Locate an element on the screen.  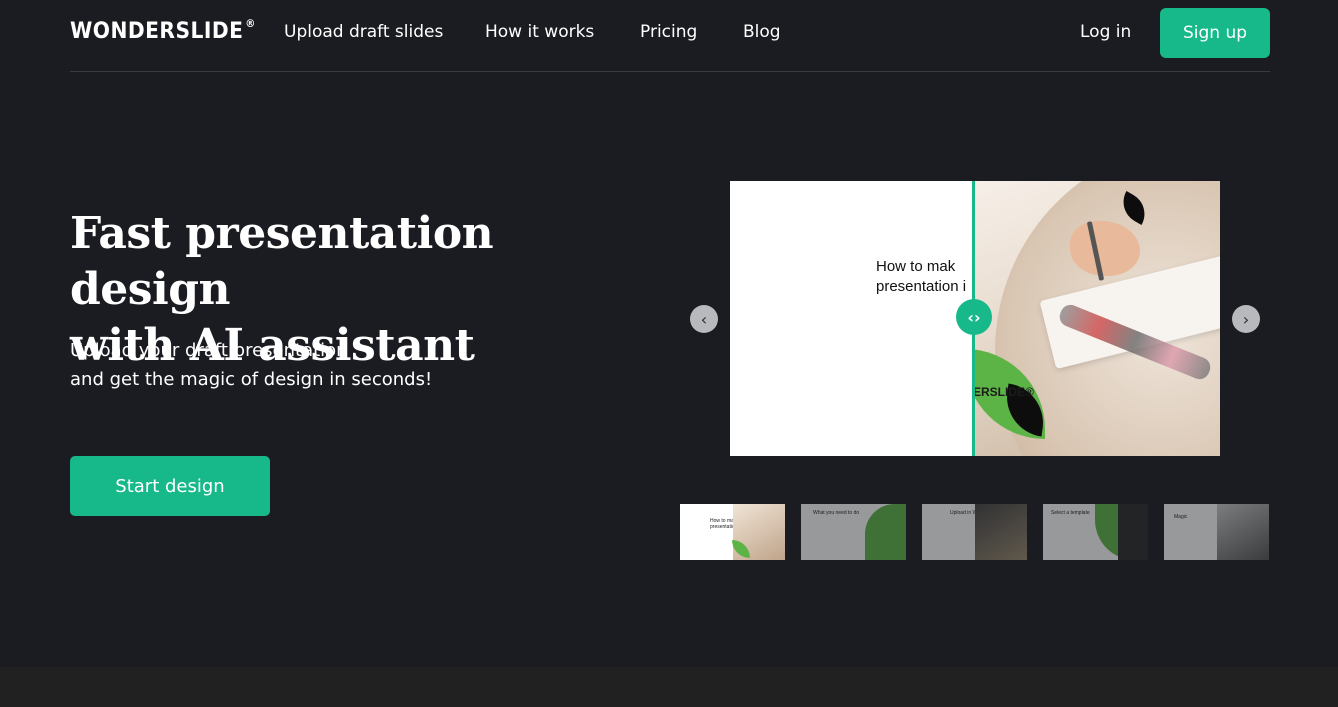
thumbnail-2: What you need to do is located at coordinates (853, 532).